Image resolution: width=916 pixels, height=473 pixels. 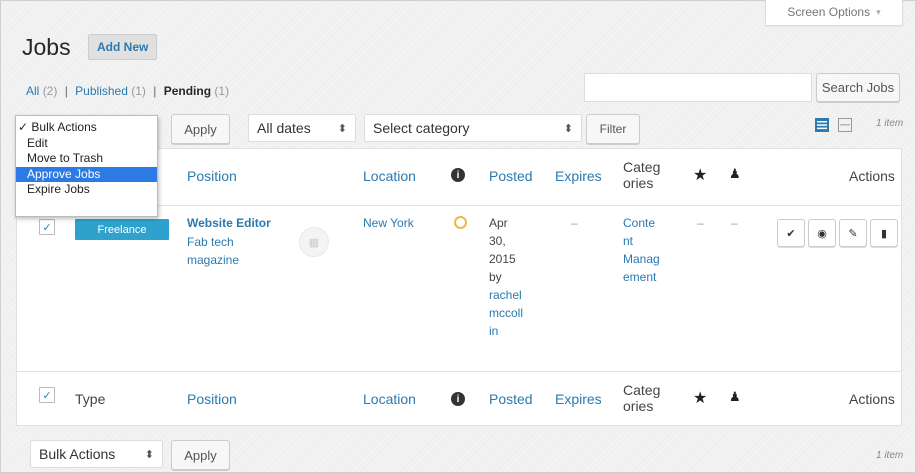 I want to click on status-filters: All (2) | Published (1) | Pending (1), so click(x=127, y=91).